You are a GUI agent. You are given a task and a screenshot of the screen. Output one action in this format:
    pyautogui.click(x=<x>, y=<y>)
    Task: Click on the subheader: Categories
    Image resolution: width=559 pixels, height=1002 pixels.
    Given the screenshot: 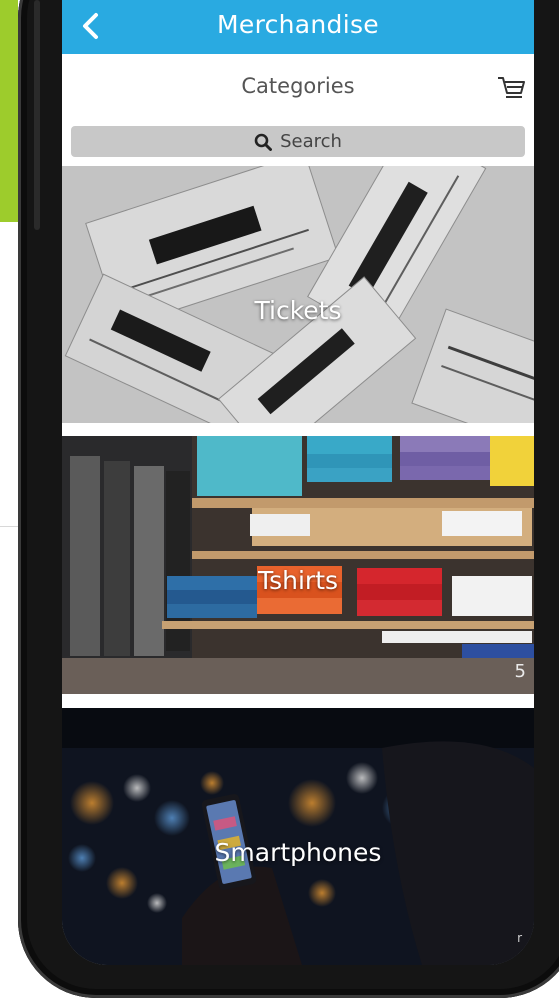 What is the action you would take?
    pyautogui.click(x=298, y=88)
    